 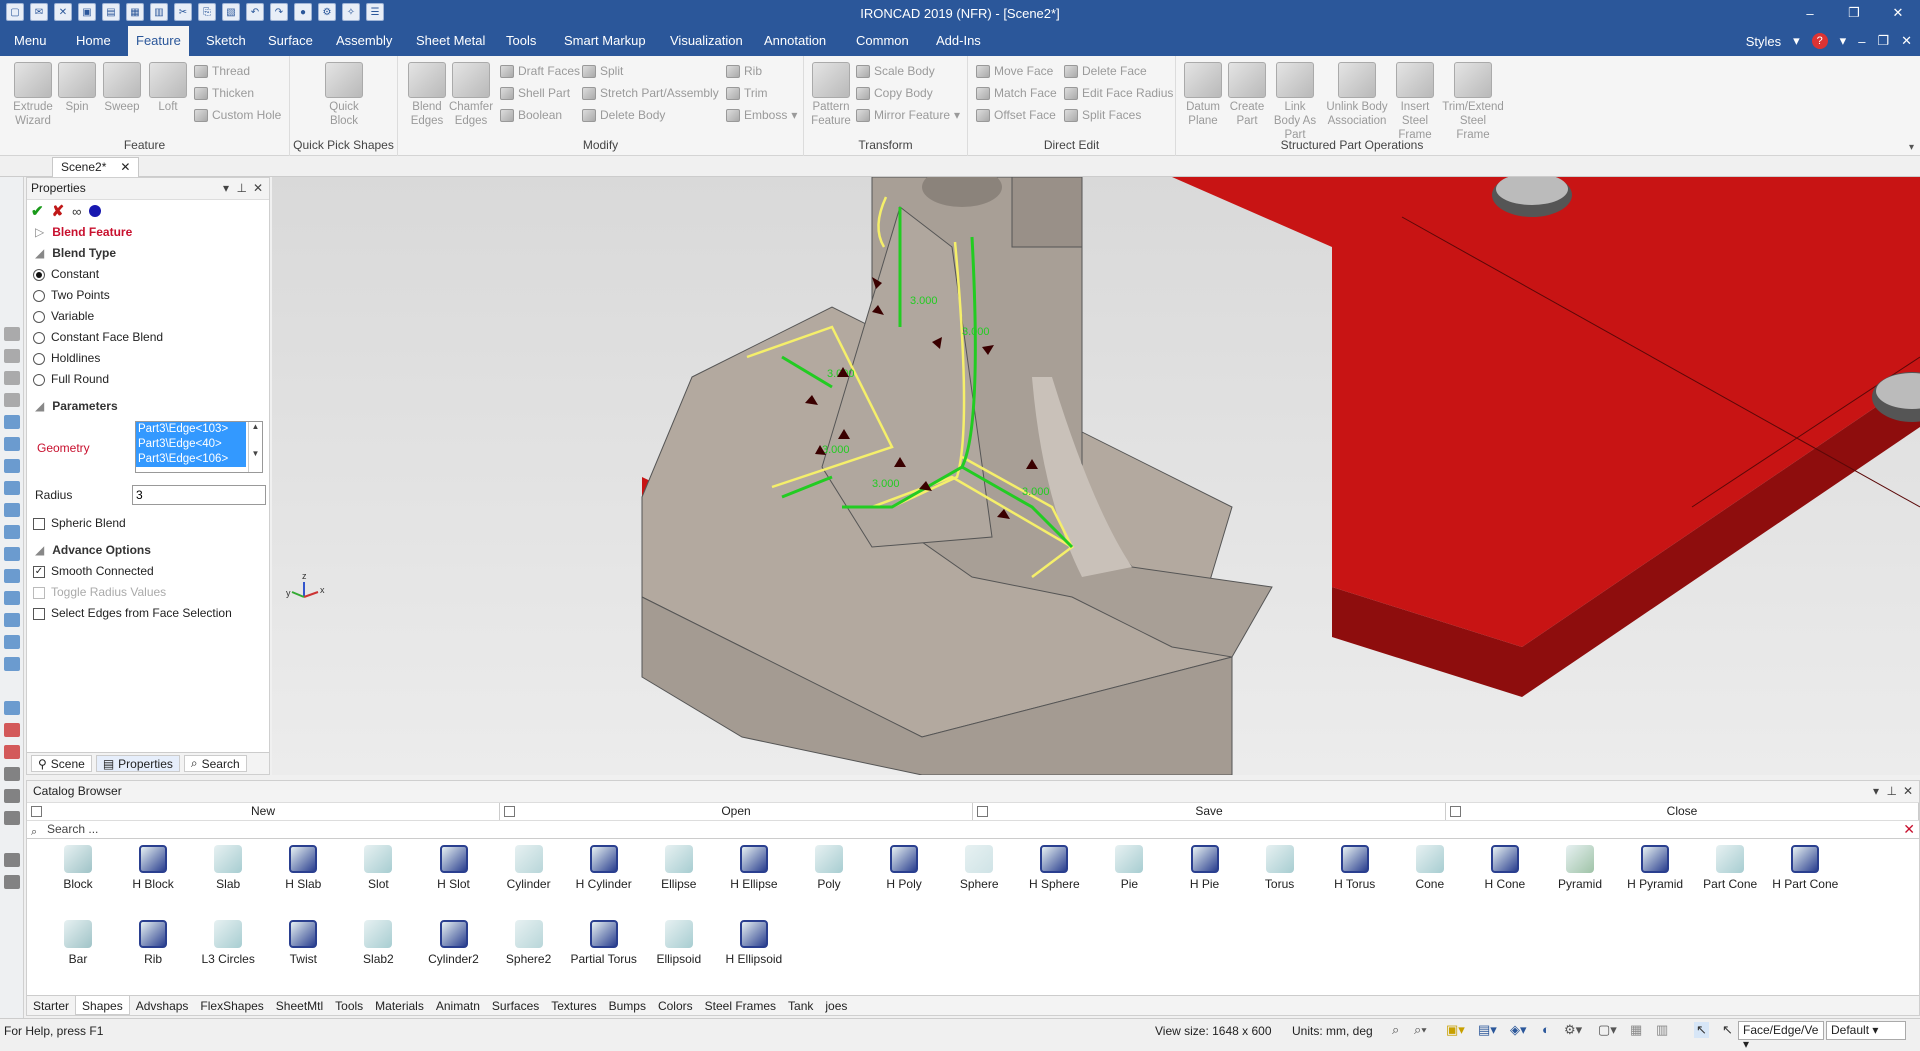 I want to click on tool-4-icon, so click(x=12, y=400).